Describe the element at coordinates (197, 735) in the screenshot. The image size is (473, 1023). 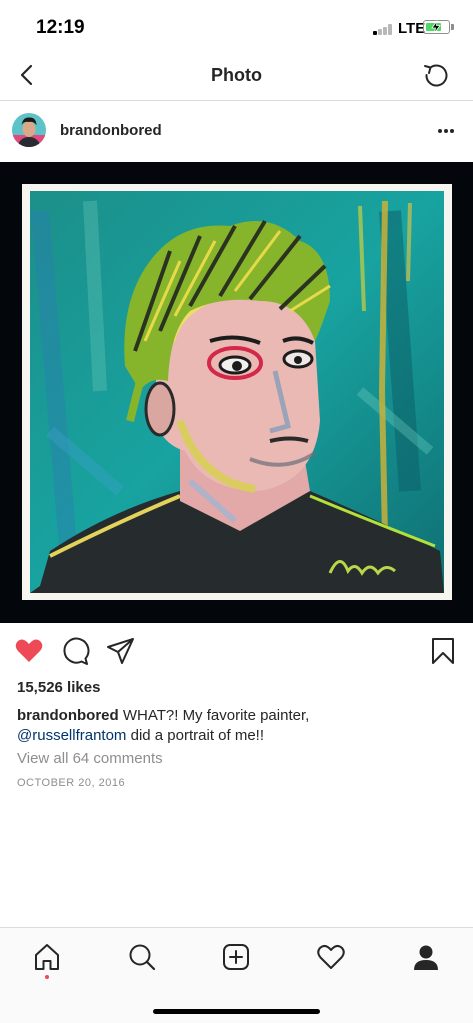
I see `caption-text-end: did a portrait of me!!` at that location.